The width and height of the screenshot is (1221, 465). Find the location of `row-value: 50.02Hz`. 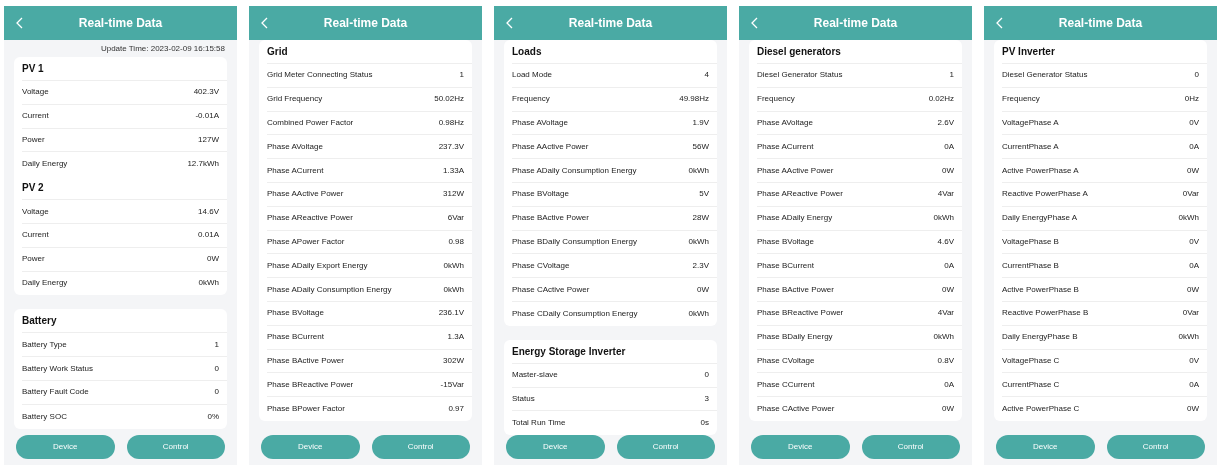

row-value: 50.02Hz is located at coordinates (449, 99).